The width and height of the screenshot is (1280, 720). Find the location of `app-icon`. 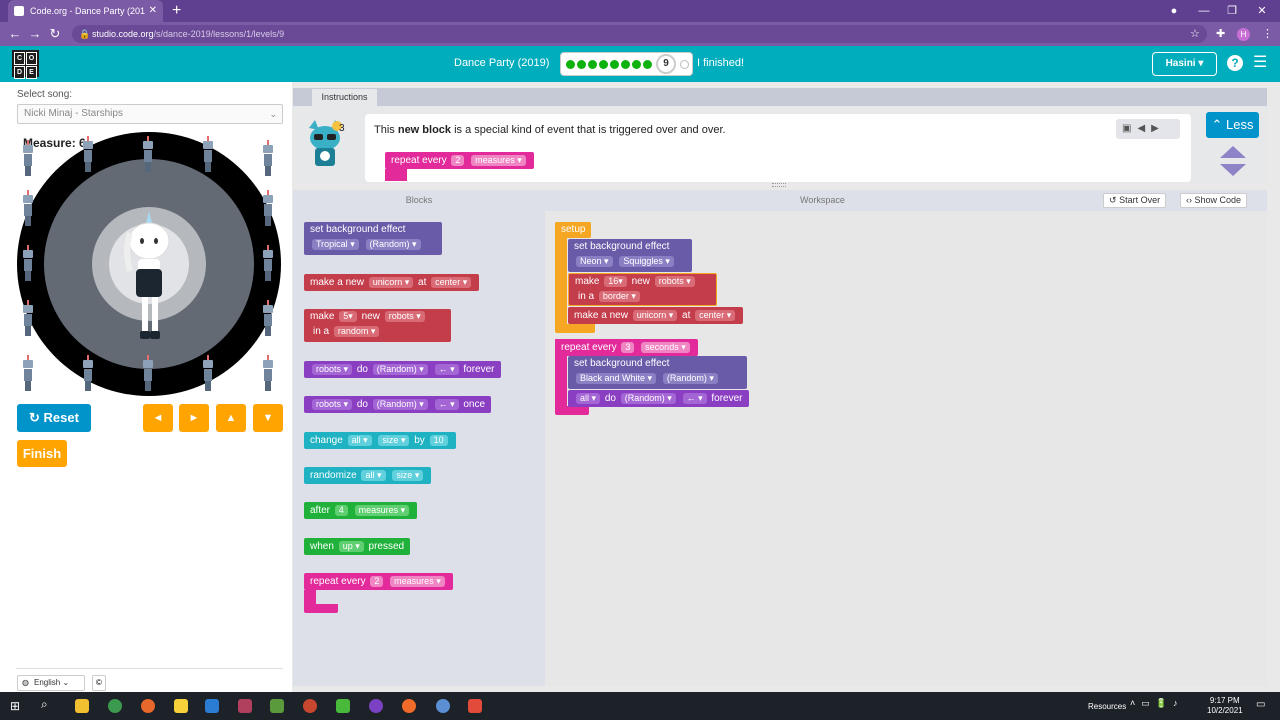

app-icon is located at coordinates (245, 706).